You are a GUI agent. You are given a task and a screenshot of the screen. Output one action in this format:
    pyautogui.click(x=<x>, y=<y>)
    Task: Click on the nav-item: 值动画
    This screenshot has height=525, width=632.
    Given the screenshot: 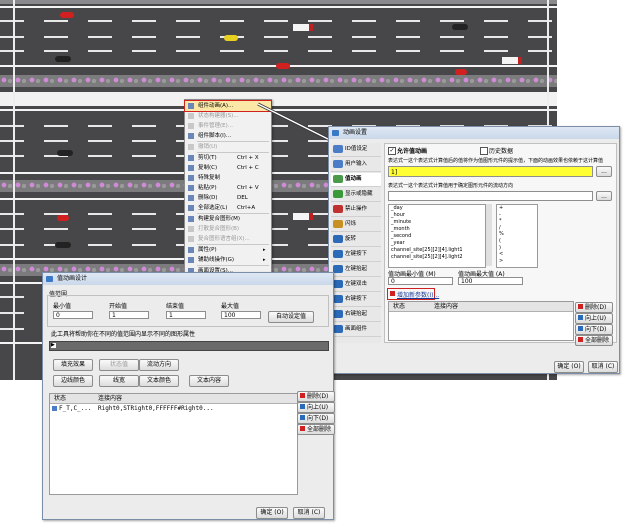 What is the action you would take?
    pyautogui.click(x=356, y=180)
    